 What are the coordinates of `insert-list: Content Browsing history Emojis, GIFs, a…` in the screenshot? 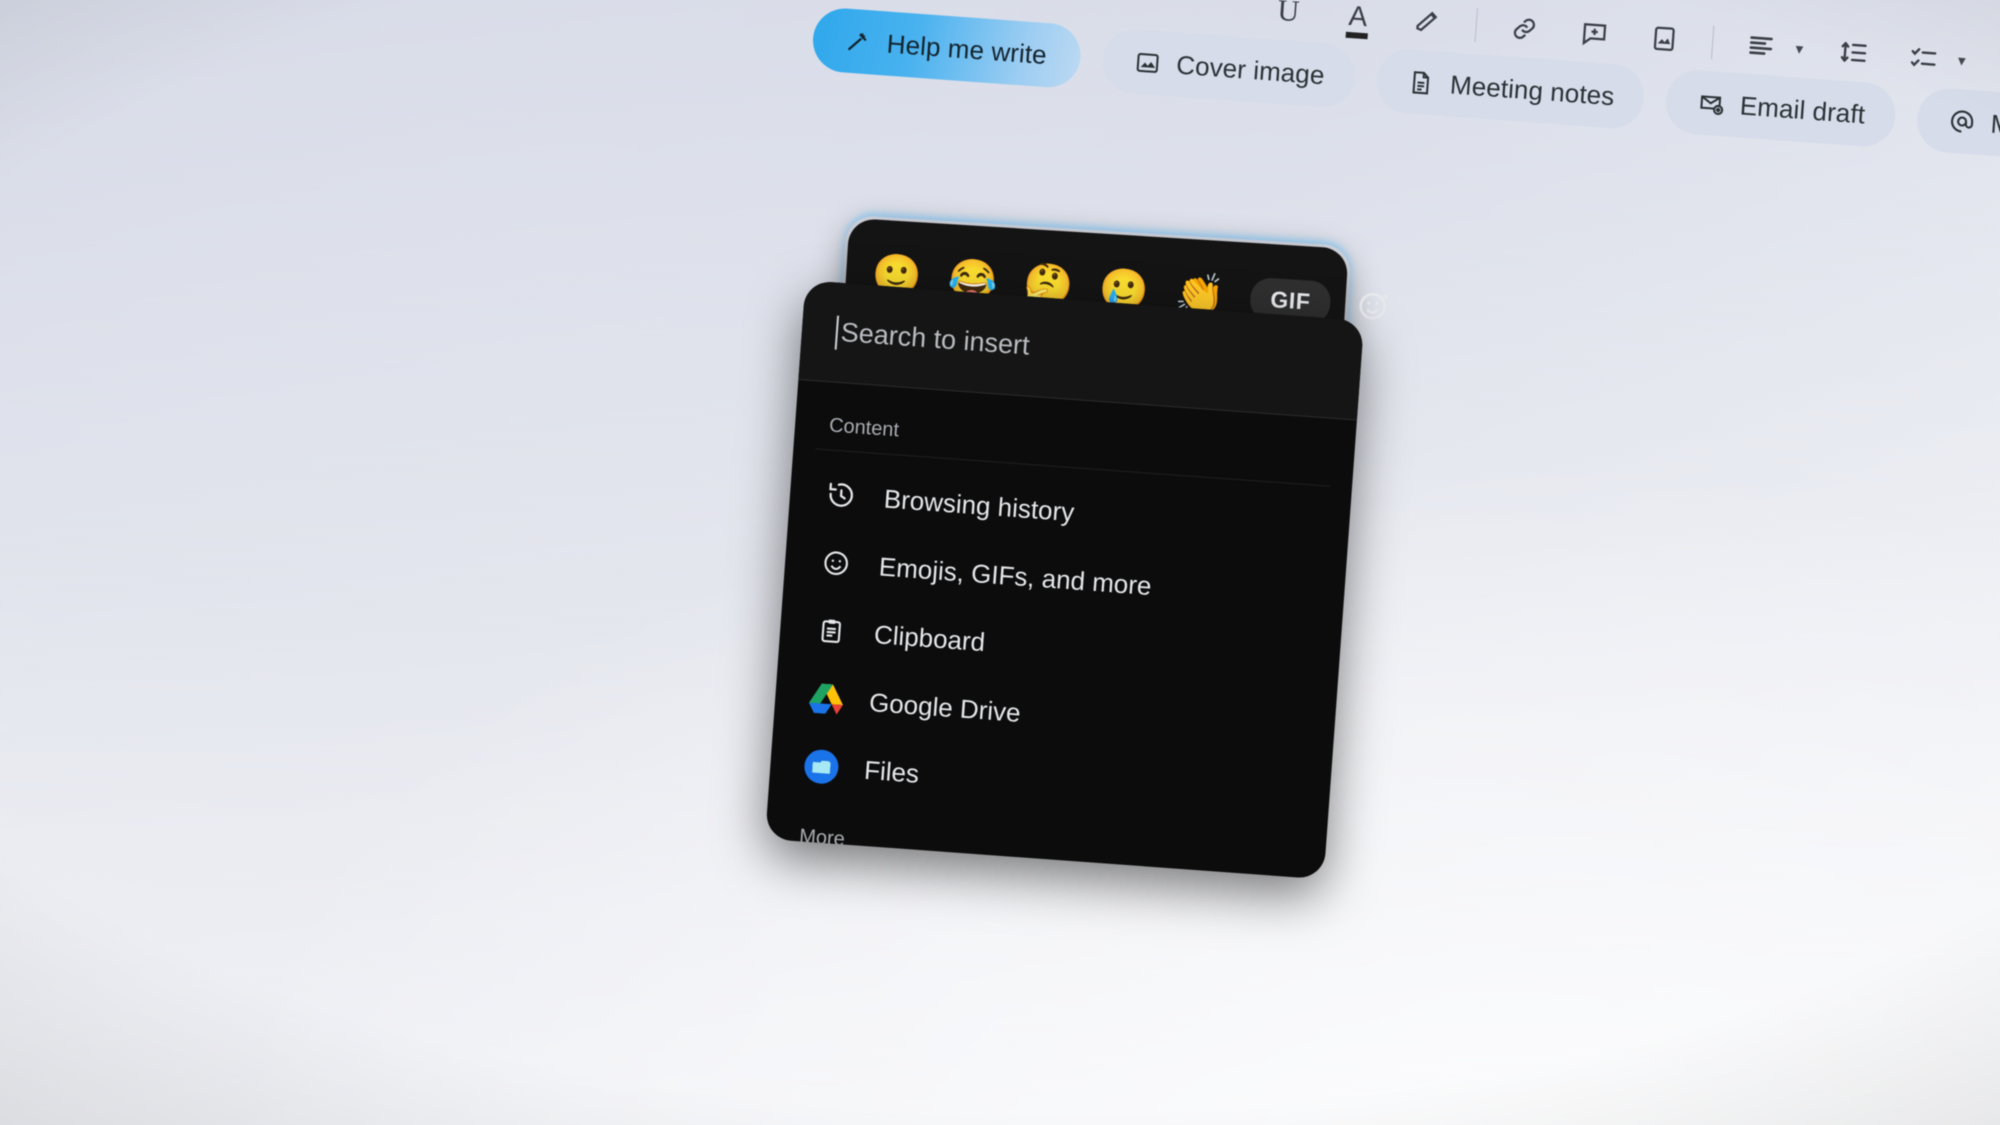 It's located at (1061, 629).